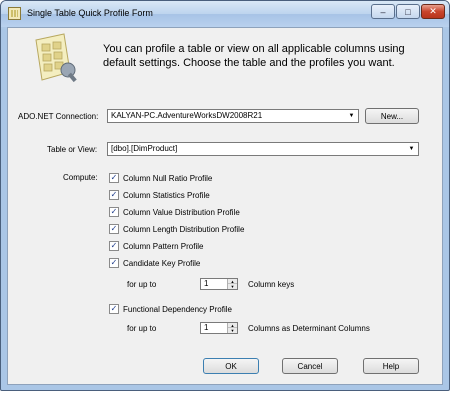  I want to click on close-button: ✕, so click(433, 11).